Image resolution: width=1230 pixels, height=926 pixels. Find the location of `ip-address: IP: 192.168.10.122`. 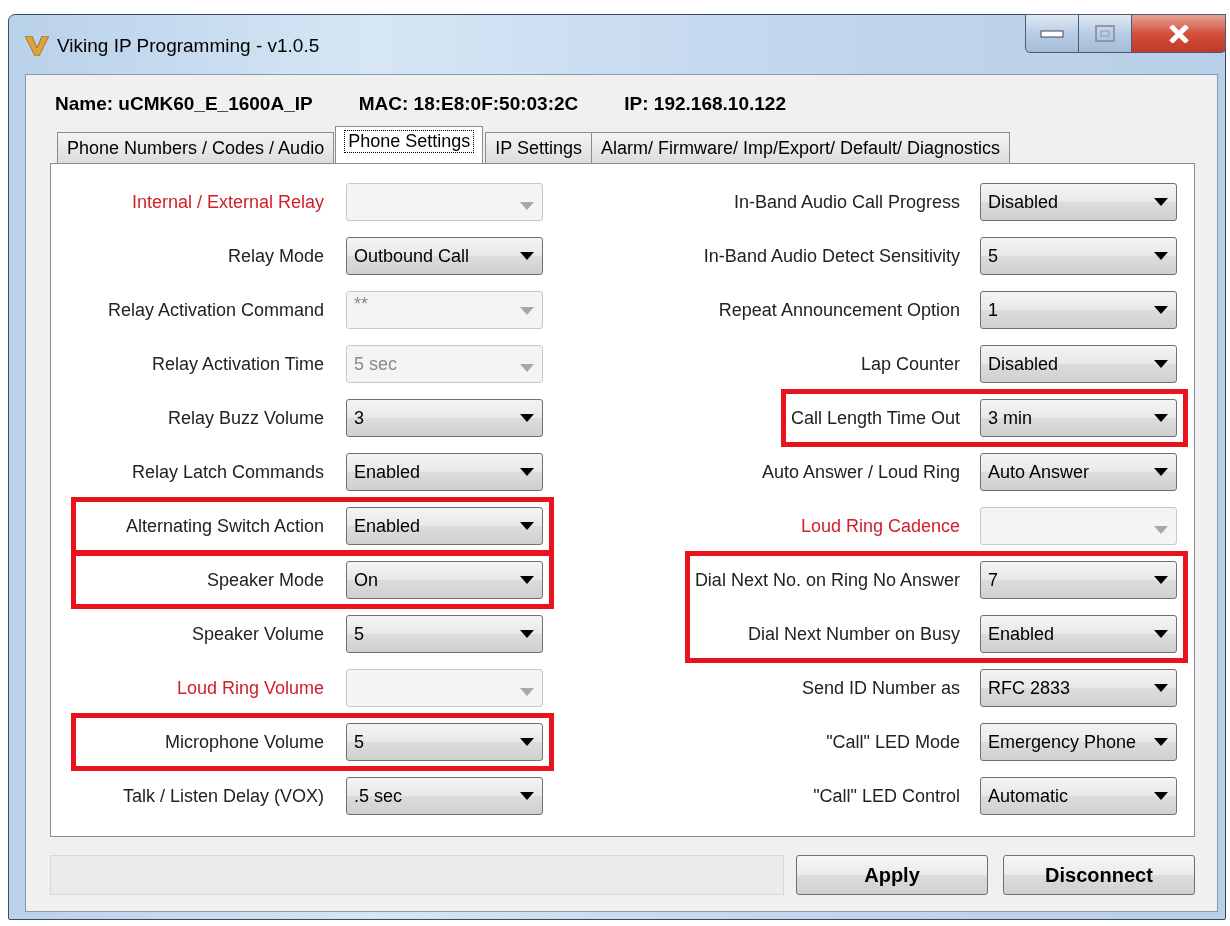

ip-address: IP: 192.168.10.122 is located at coordinates (705, 104).